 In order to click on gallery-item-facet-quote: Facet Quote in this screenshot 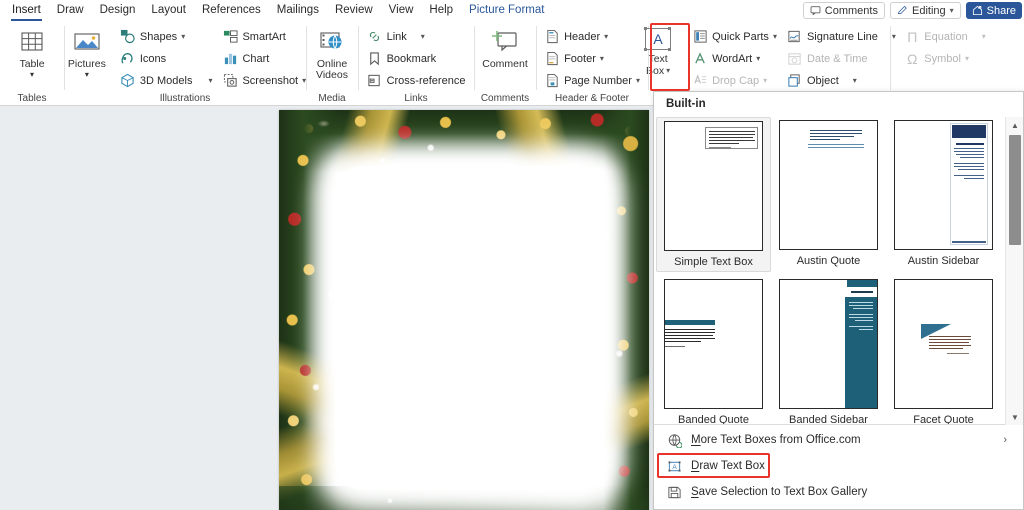, I will do `click(943, 350)`.